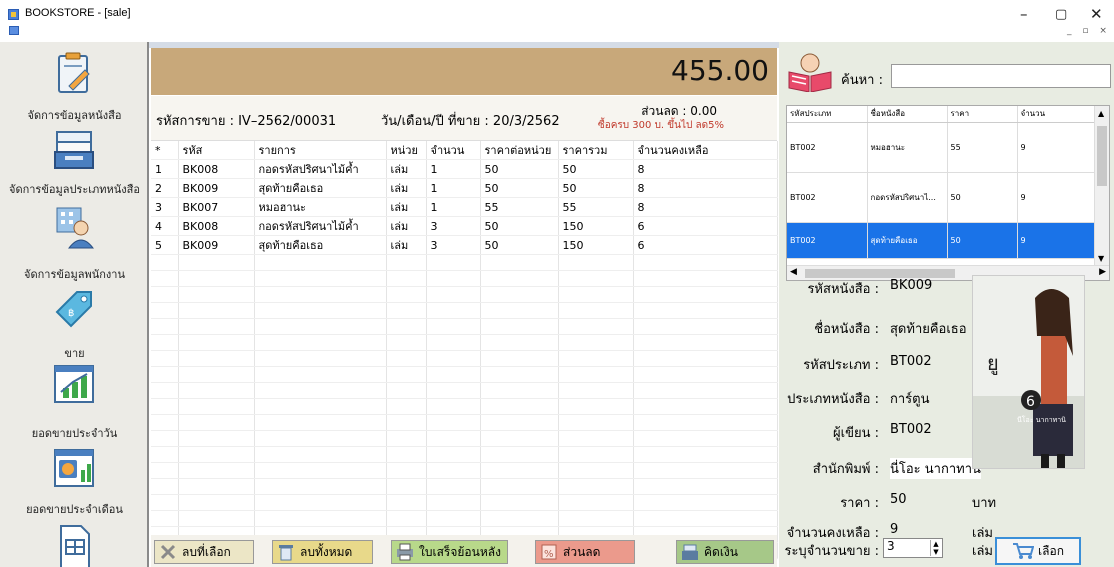  Describe the element at coordinates (1101, 258) in the screenshot. I see `scroll-down-icon: ▼` at that location.